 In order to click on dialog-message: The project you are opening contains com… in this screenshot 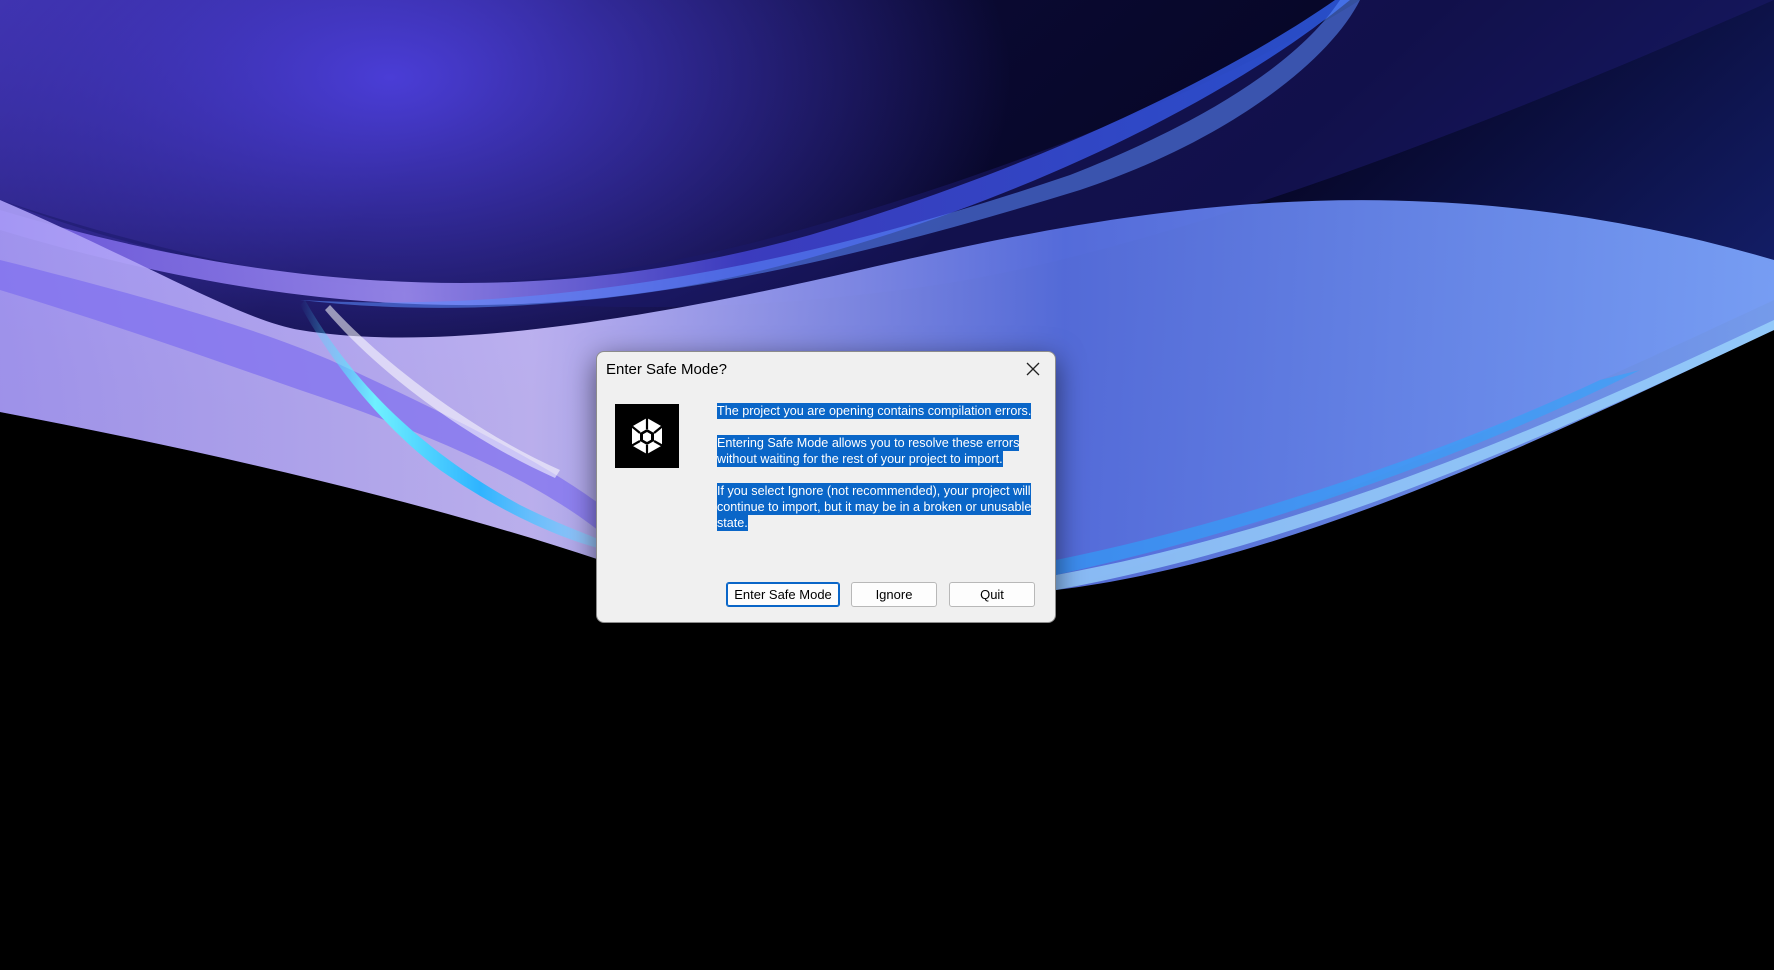, I will do `click(877, 475)`.